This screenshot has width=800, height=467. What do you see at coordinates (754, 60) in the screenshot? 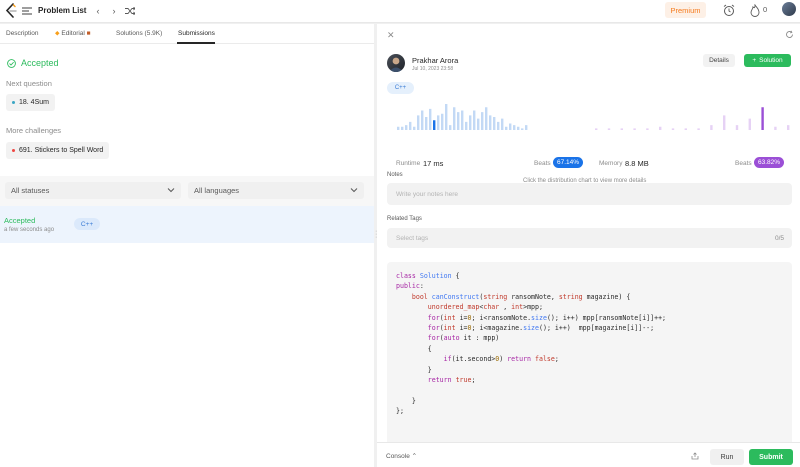
I see `plus-icon: +` at bounding box center [754, 60].